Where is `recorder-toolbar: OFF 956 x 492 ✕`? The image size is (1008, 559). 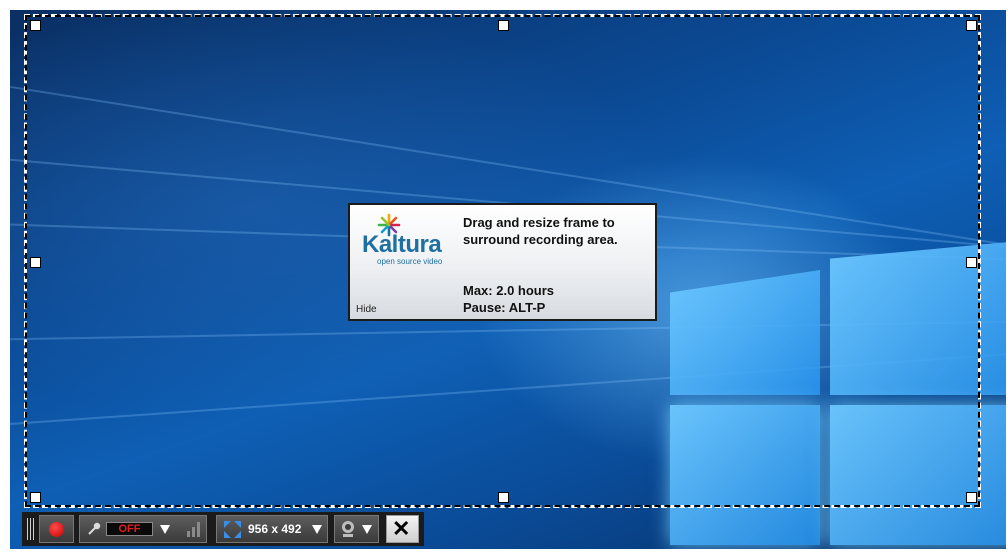
recorder-toolbar: OFF 956 x 492 ✕ is located at coordinates (223, 529).